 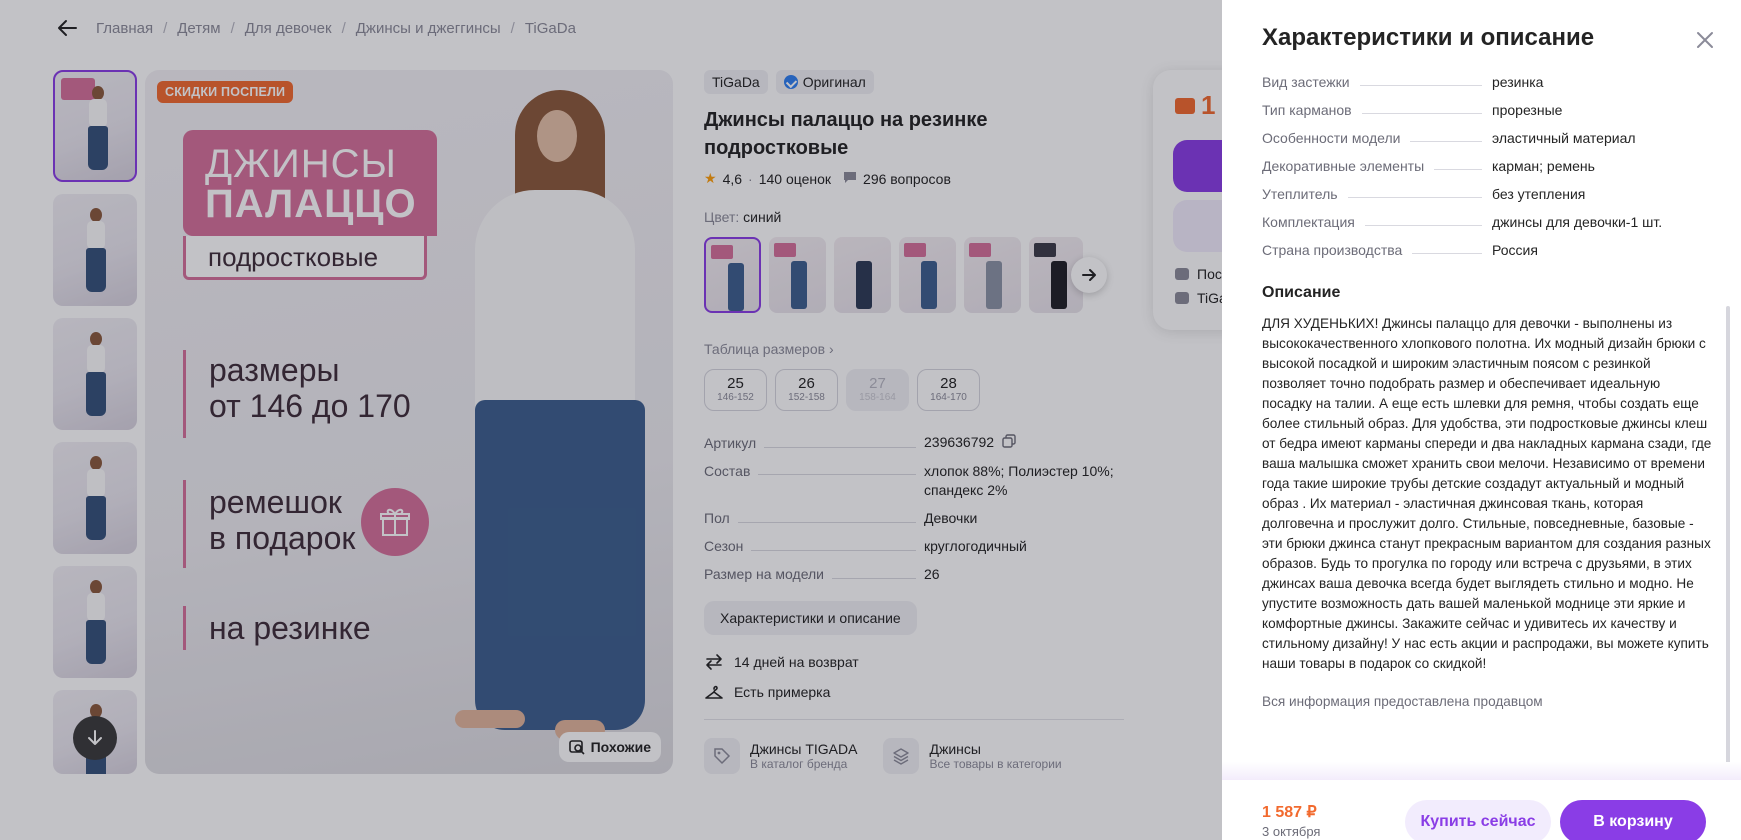 What do you see at coordinates (1481, 771) in the screenshot?
I see `content-fade` at bounding box center [1481, 771].